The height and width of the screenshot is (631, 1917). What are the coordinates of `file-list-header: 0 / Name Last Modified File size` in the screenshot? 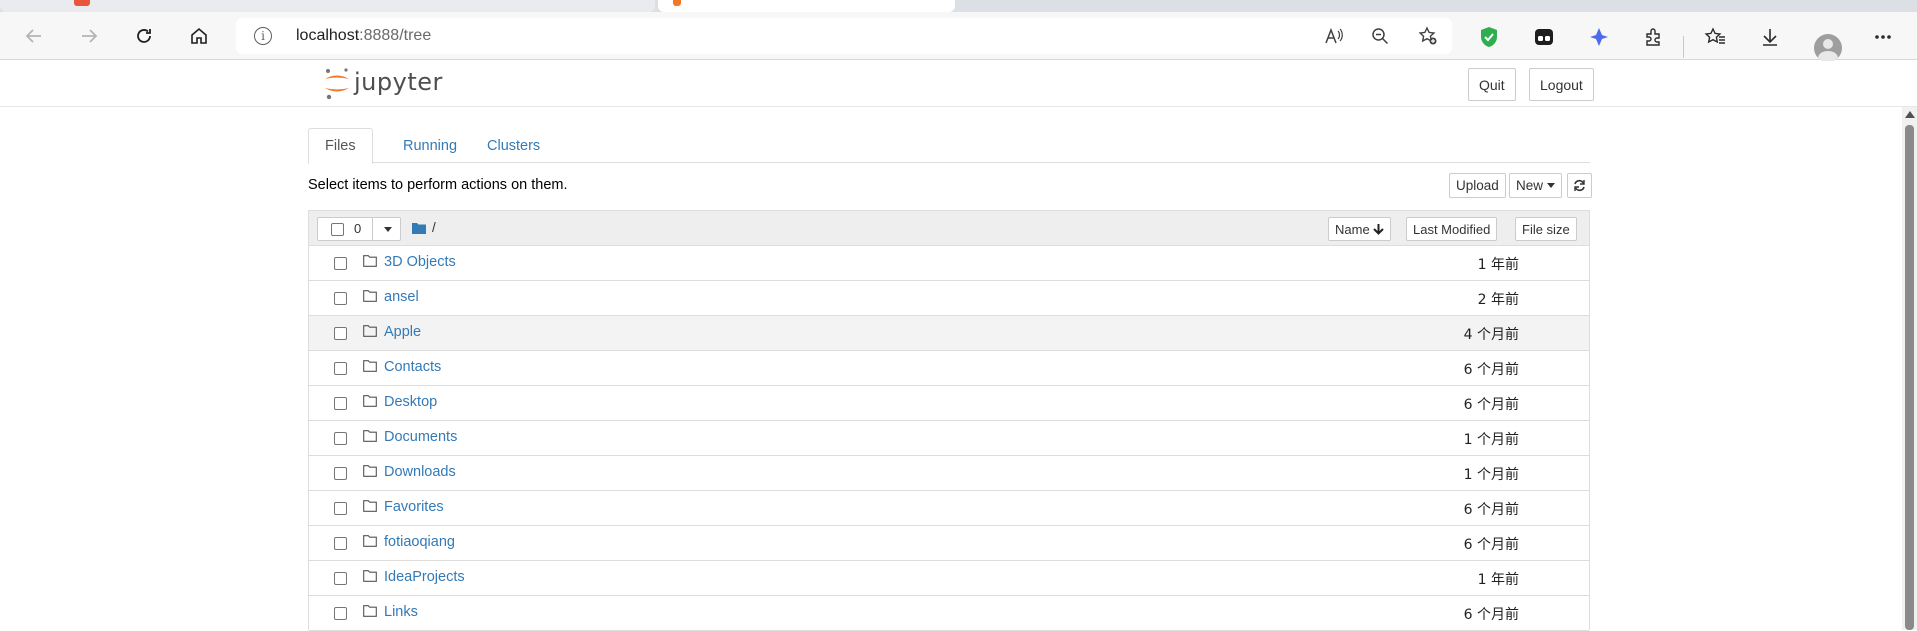 It's located at (949, 228).